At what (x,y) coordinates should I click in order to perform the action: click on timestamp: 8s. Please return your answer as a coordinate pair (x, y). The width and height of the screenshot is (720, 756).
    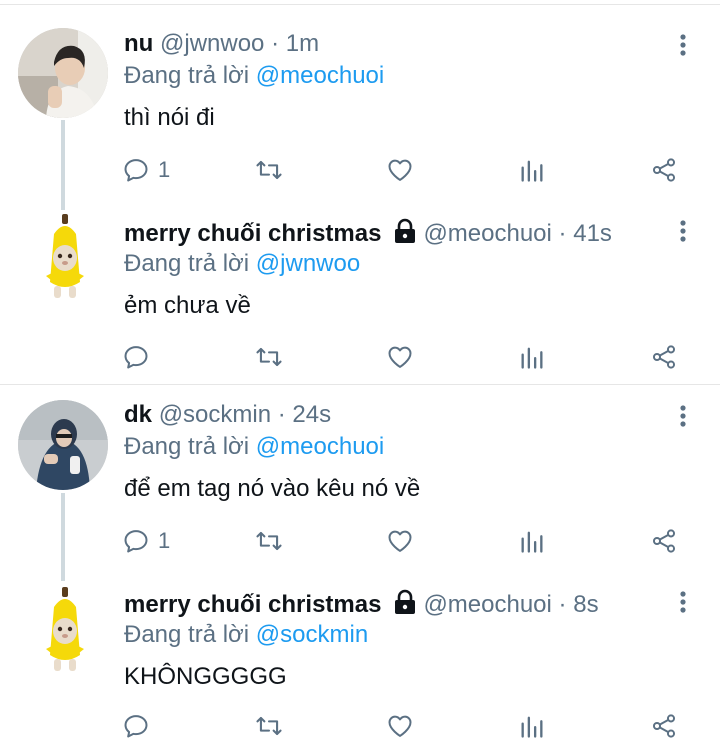
    Looking at the image, I should click on (585, 604).